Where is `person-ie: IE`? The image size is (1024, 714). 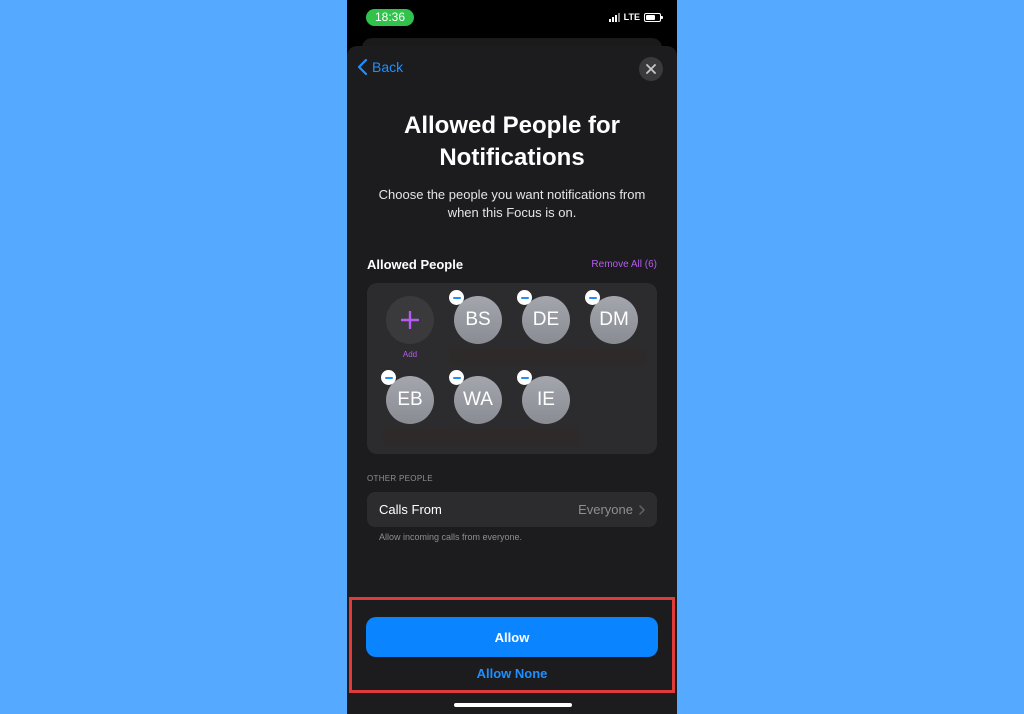
person-ie: IE is located at coordinates (543, 397).